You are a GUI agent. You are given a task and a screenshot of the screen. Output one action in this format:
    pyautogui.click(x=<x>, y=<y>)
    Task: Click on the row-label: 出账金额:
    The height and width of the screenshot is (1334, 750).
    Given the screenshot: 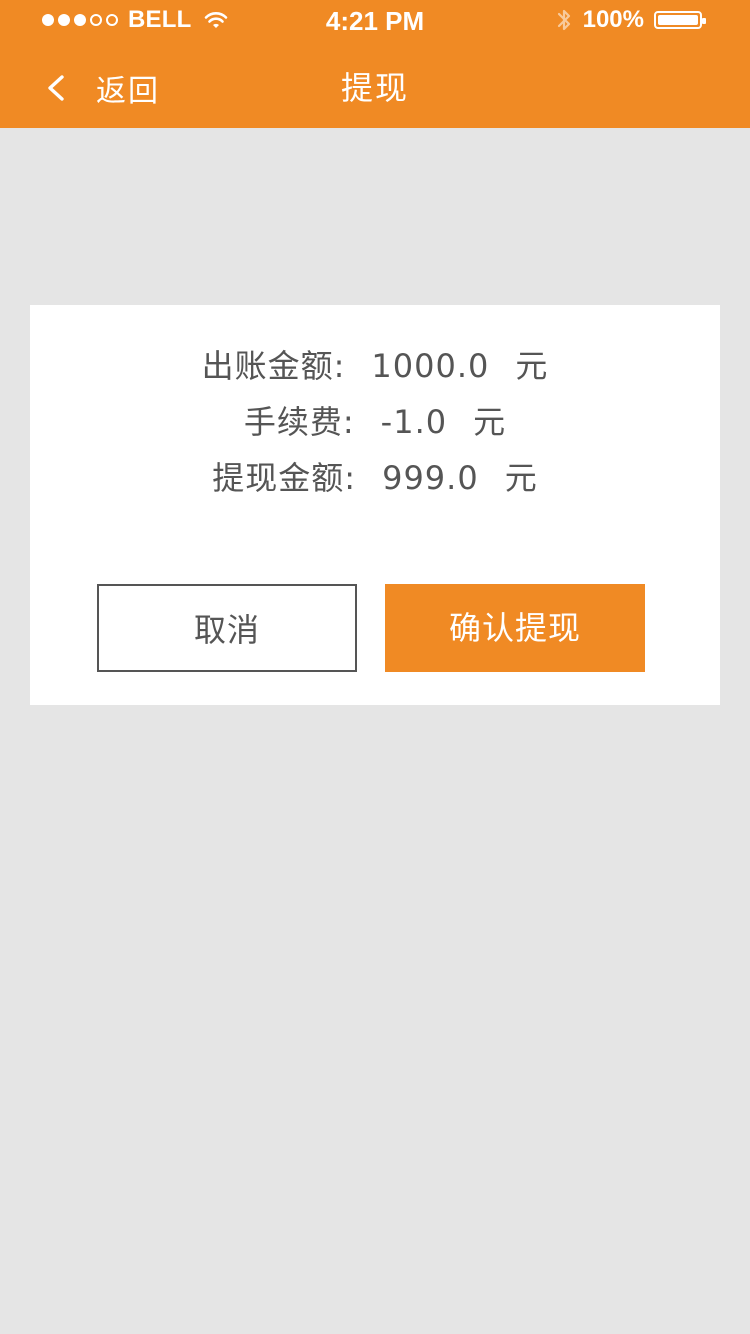 What is the action you would take?
    pyautogui.click(x=273, y=366)
    